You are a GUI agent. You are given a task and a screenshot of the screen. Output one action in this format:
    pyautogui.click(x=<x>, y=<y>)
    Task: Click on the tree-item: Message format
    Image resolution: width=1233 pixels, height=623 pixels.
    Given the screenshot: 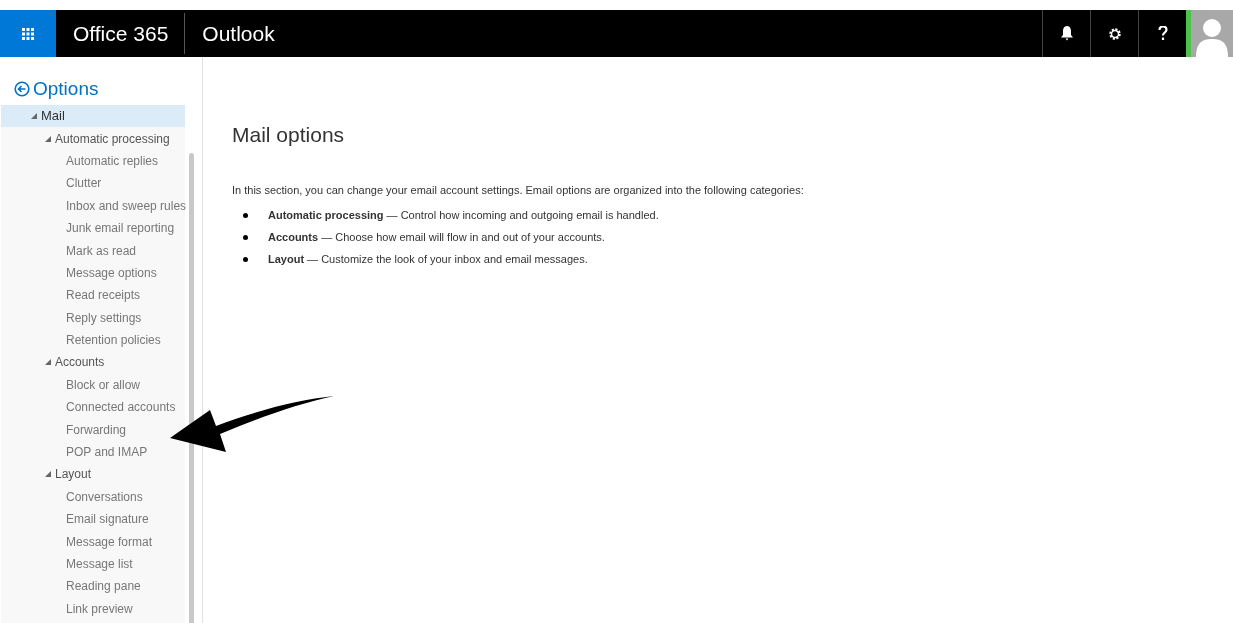 What is the action you would take?
    pyautogui.click(x=79, y=541)
    